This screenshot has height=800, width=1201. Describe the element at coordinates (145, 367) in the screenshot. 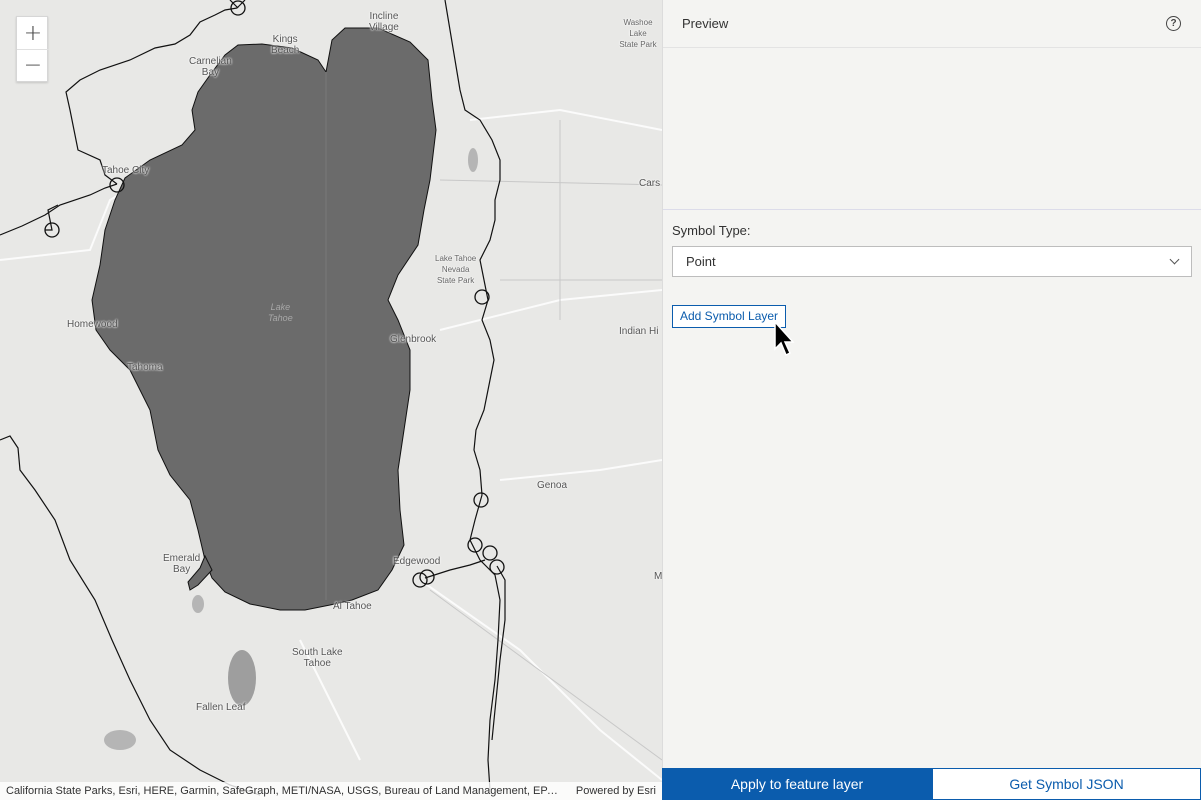

I see `place-tahoma: Tahoma` at that location.